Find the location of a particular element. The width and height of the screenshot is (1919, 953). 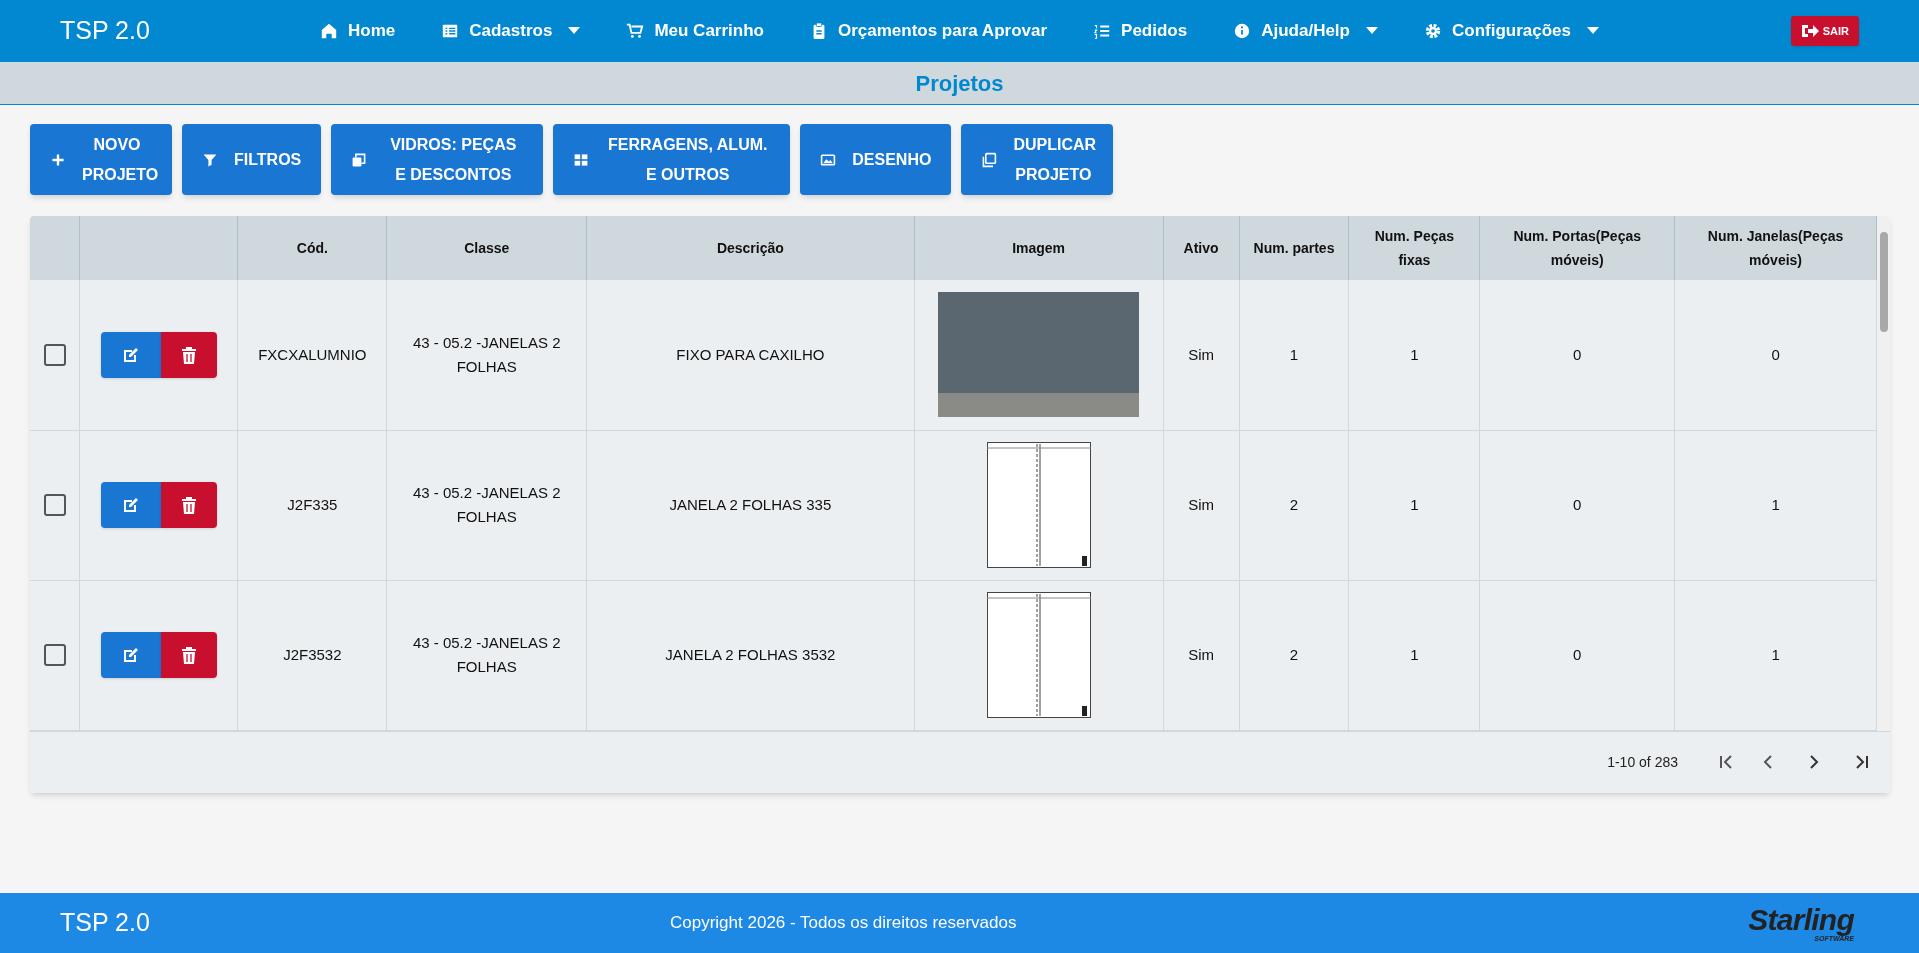

nav-link: Configurações is located at coordinates (1511, 31).